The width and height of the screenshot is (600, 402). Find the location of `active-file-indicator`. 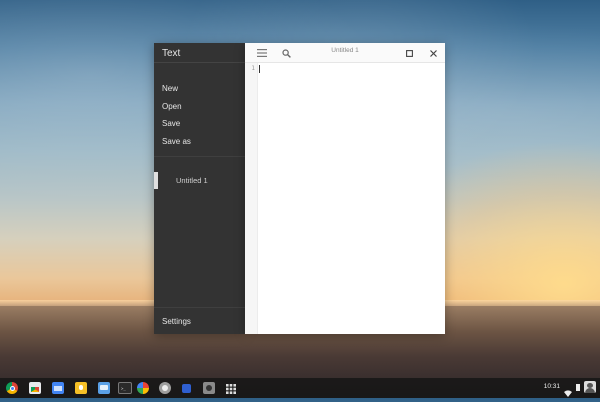

active-file-indicator is located at coordinates (156, 180).